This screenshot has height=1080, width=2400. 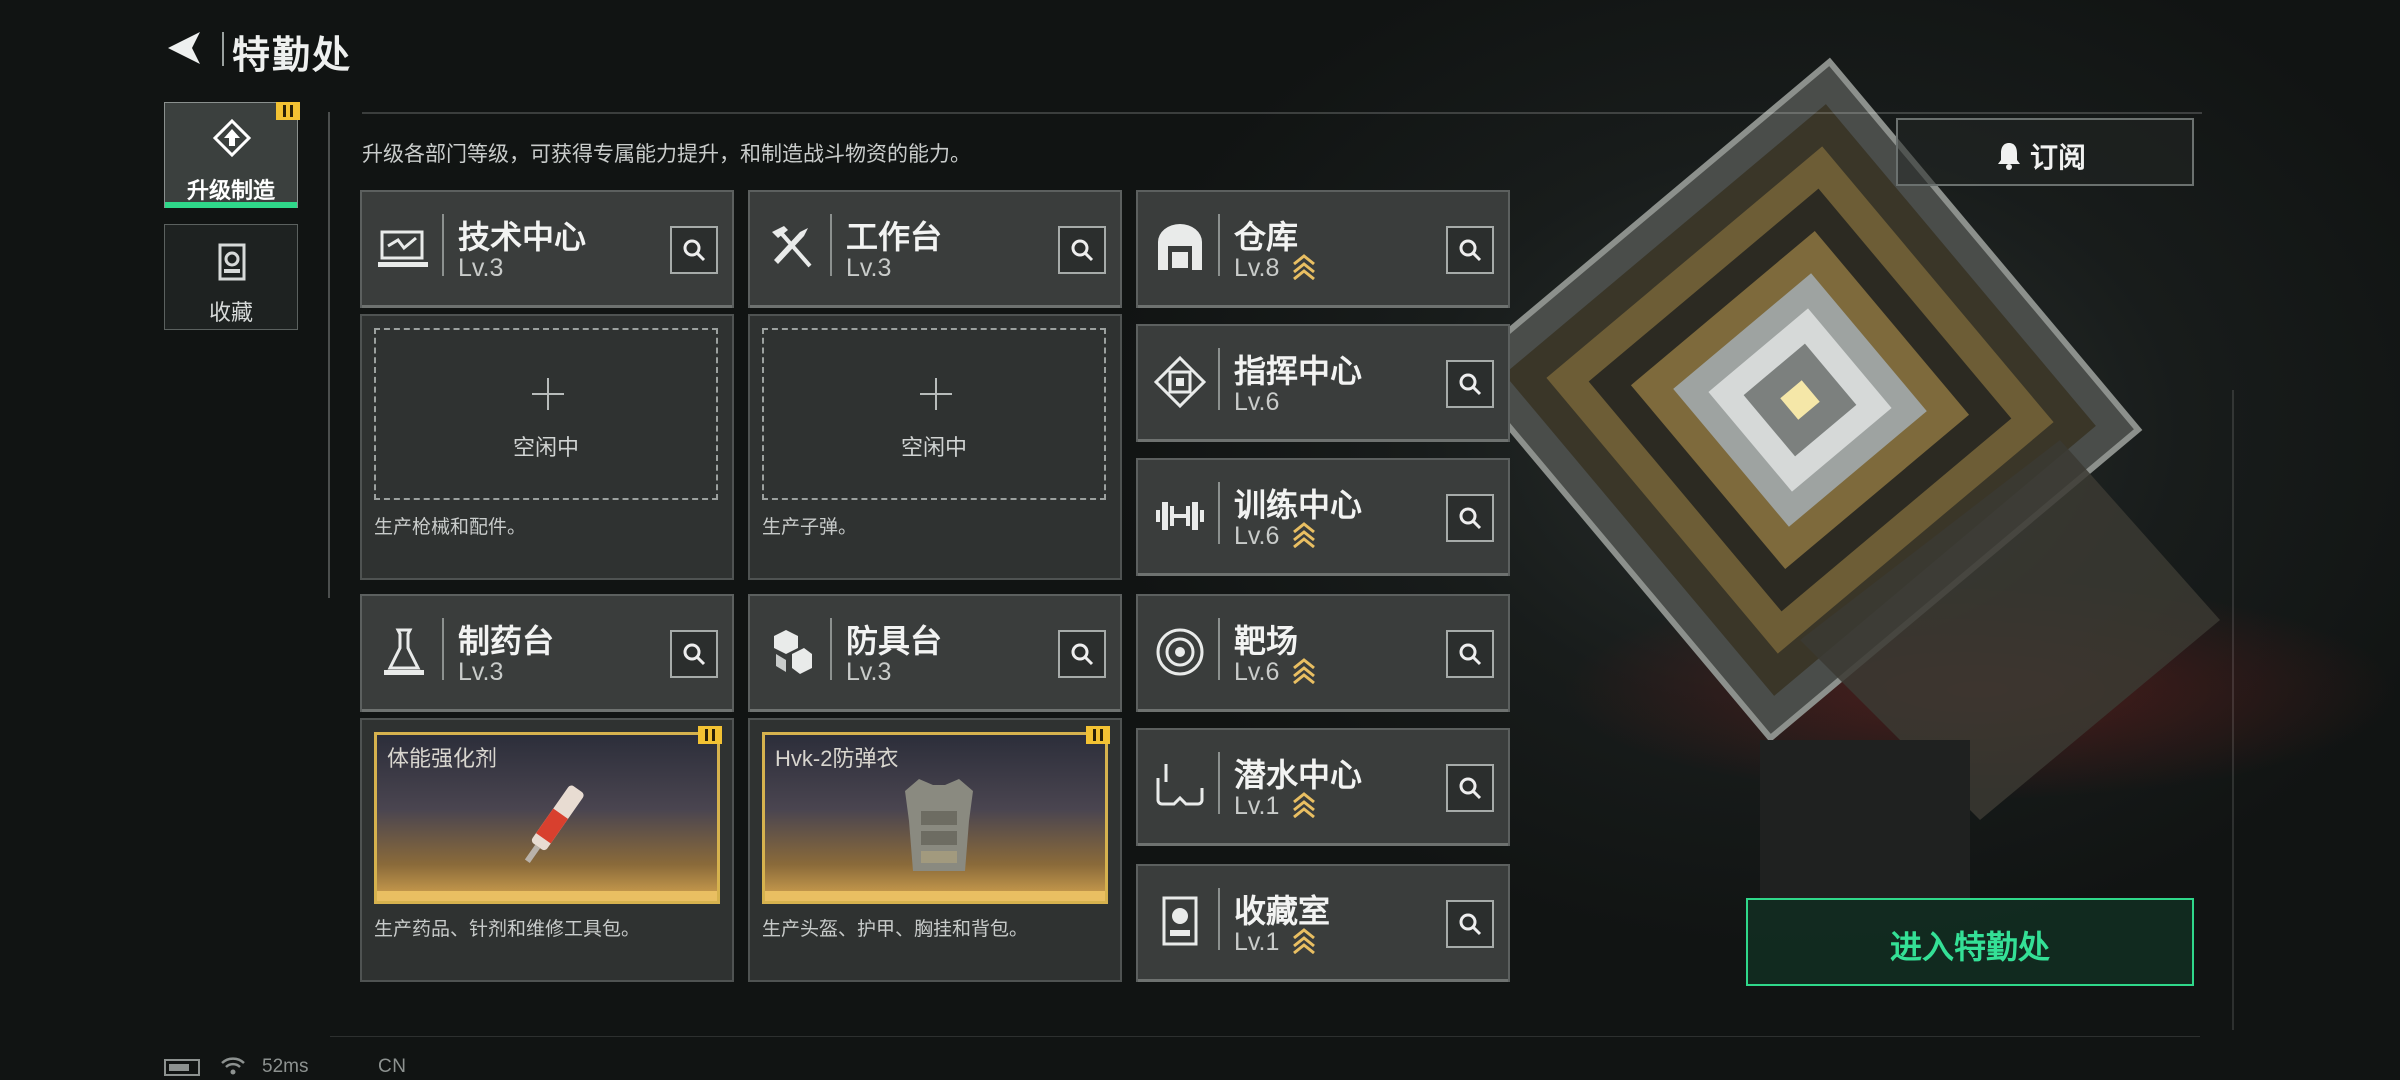 What do you see at coordinates (522, 237) in the screenshot?
I see `dept-name: 技术中心` at bounding box center [522, 237].